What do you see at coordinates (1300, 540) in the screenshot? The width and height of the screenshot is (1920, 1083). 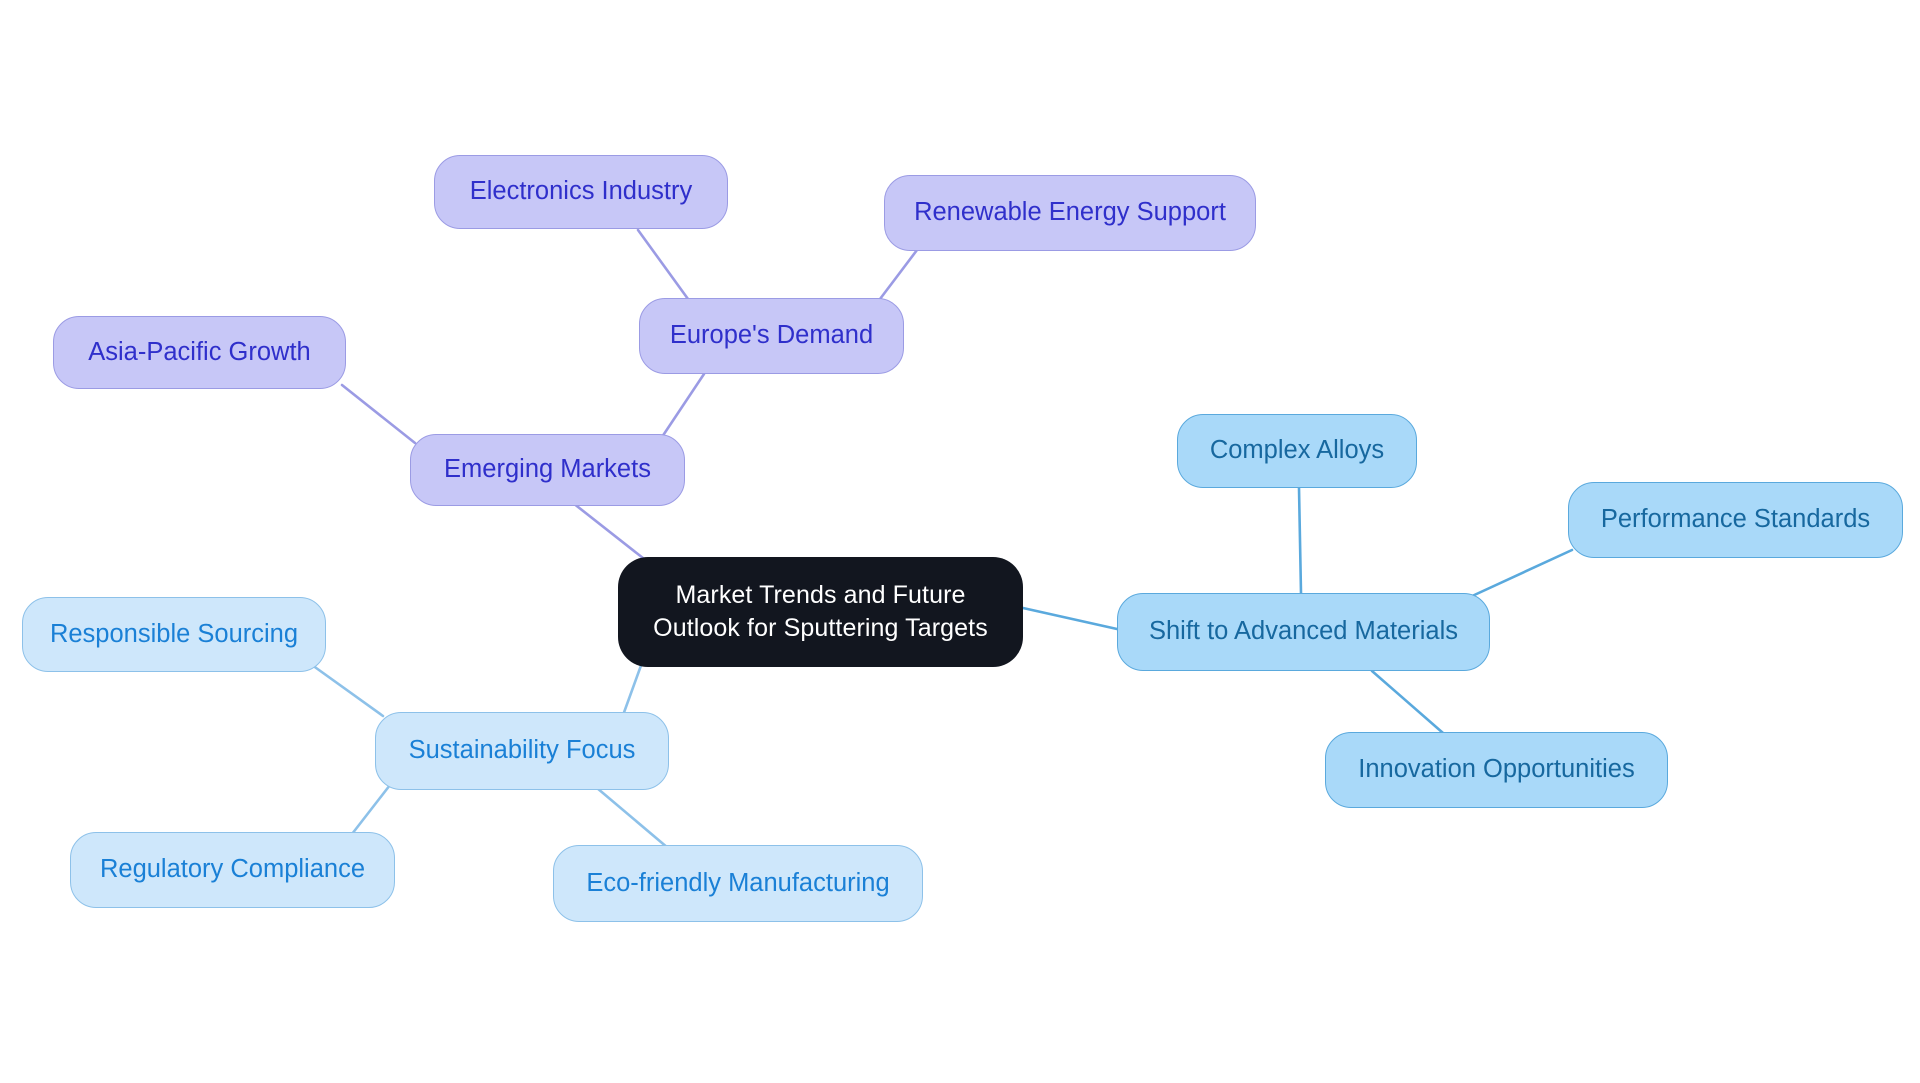 I see `connector-shift-to-advanced-materials-to-complex-alloys` at bounding box center [1300, 540].